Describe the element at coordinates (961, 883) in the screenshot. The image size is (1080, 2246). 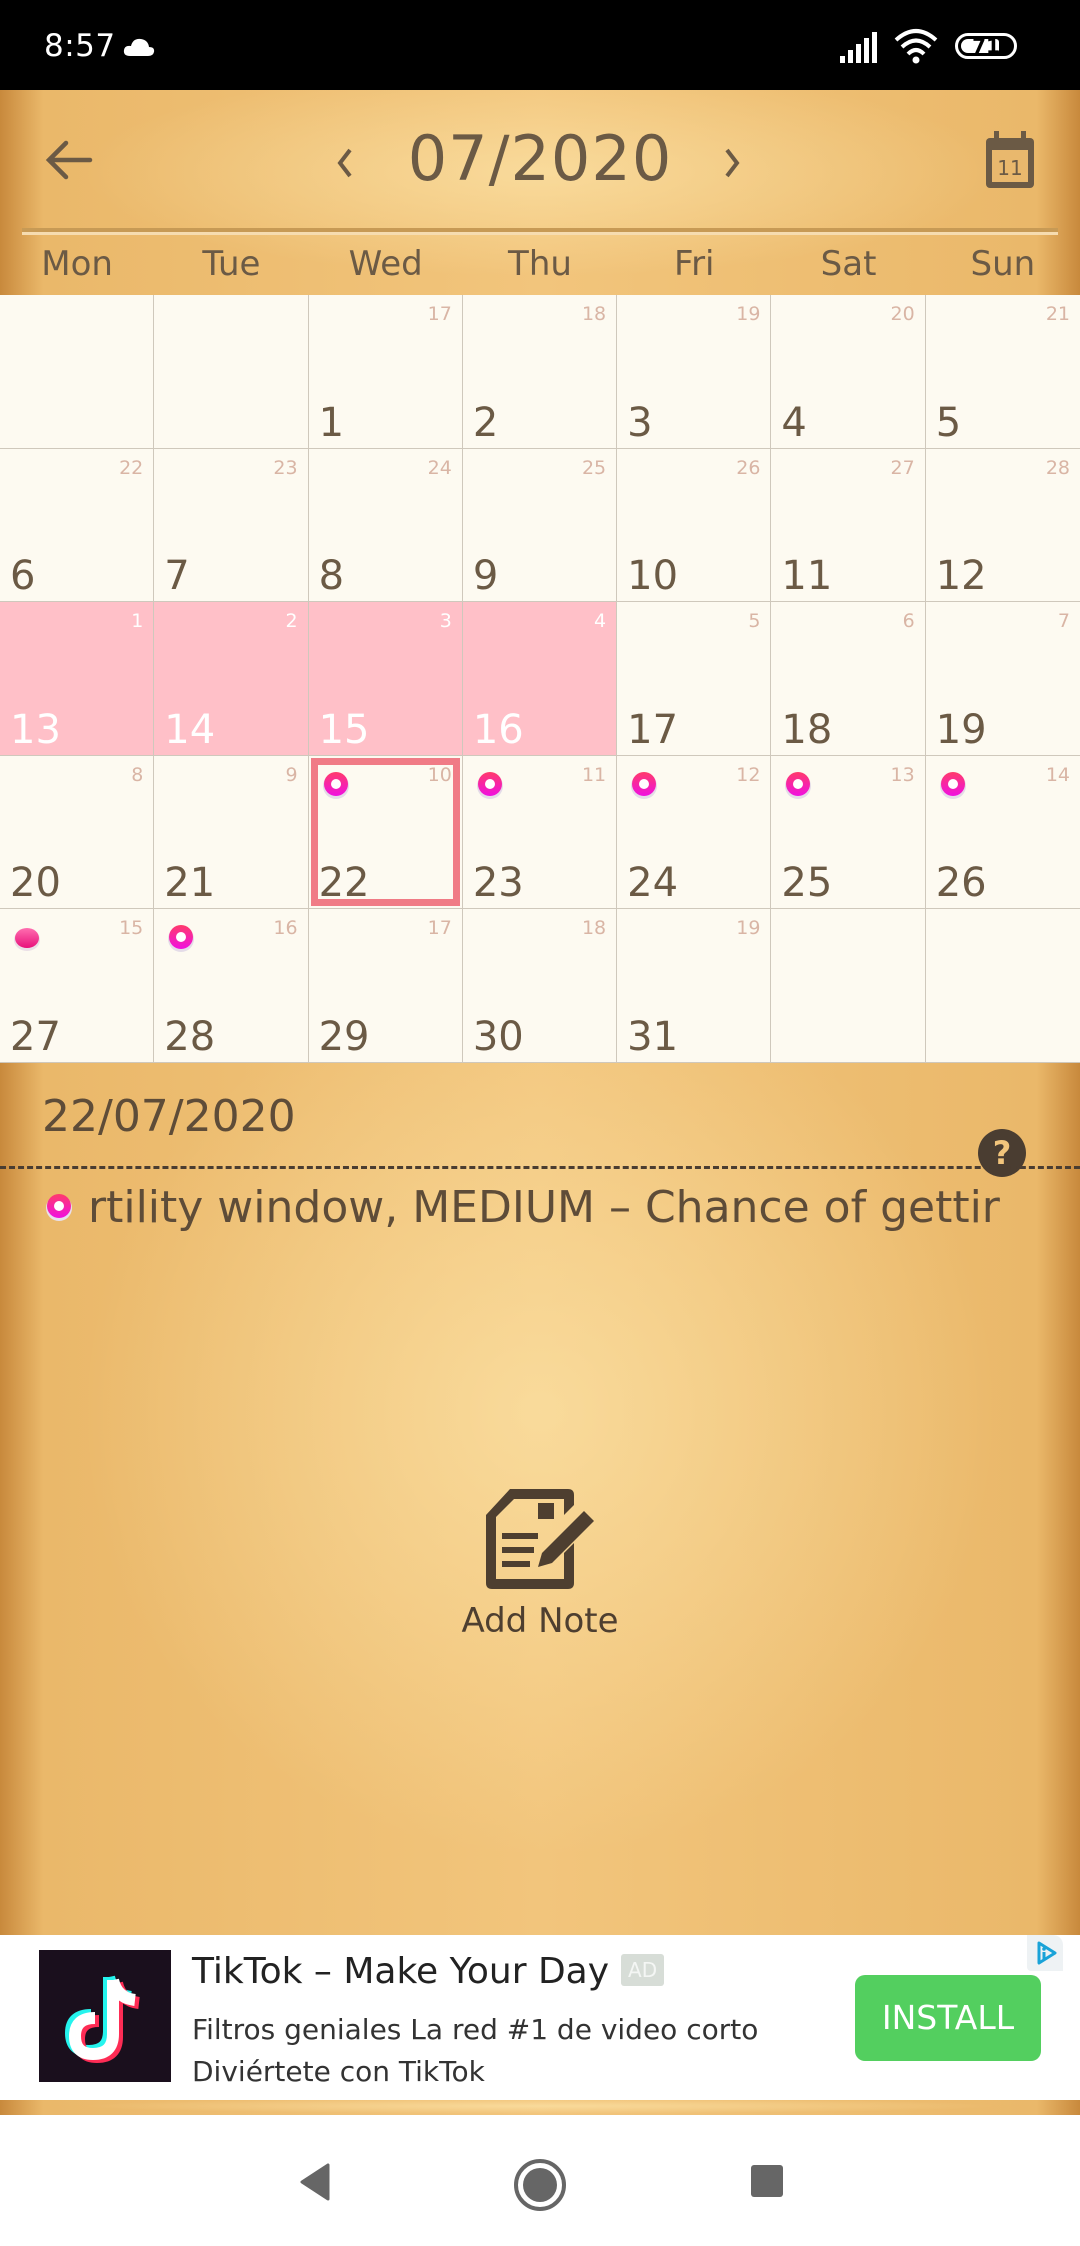
I see `day-number: 26` at that location.